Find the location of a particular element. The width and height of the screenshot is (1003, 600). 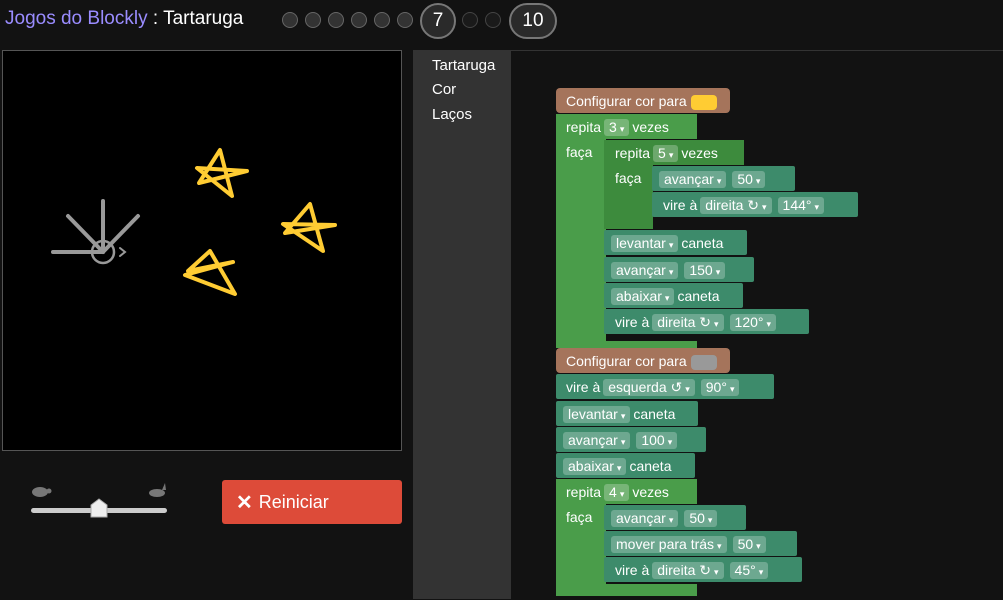

move-back-row: mover para trás ▾ 50 ▾ is located at coordinates (688, 544).